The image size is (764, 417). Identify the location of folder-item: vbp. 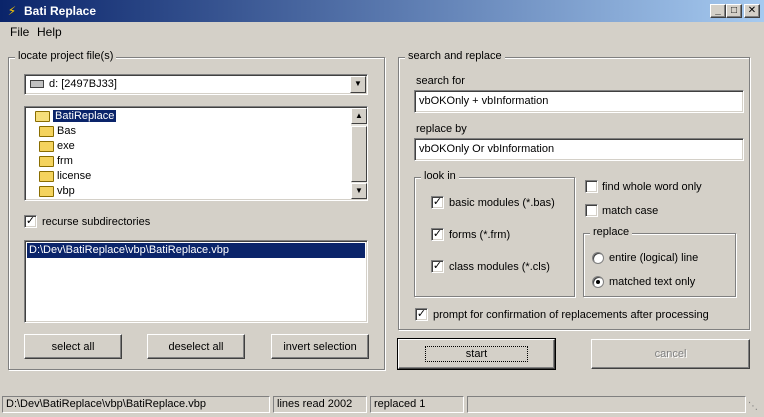
(188, 191).